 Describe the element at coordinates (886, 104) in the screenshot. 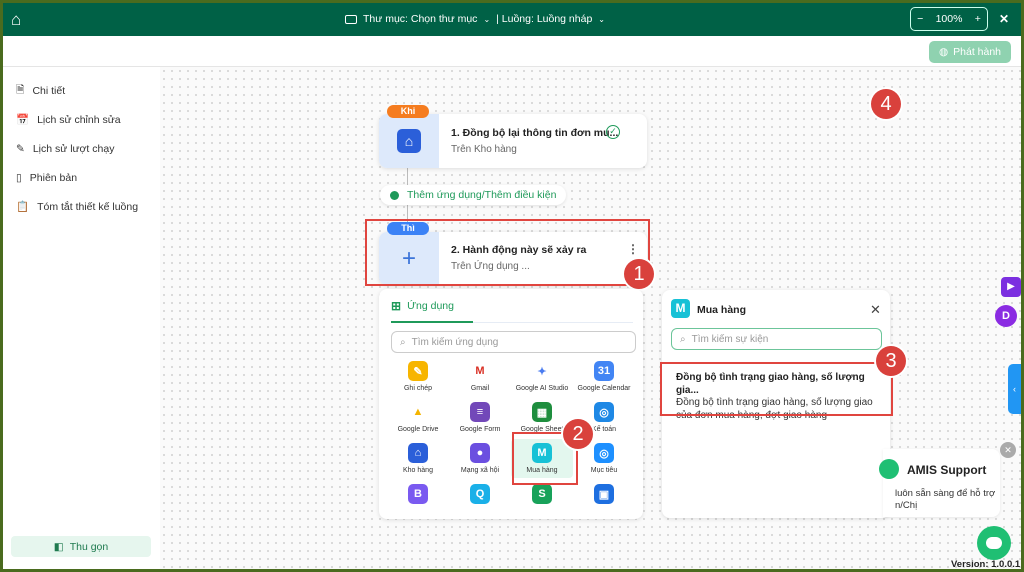

I see `annotation-badge-4: 4` at that location.